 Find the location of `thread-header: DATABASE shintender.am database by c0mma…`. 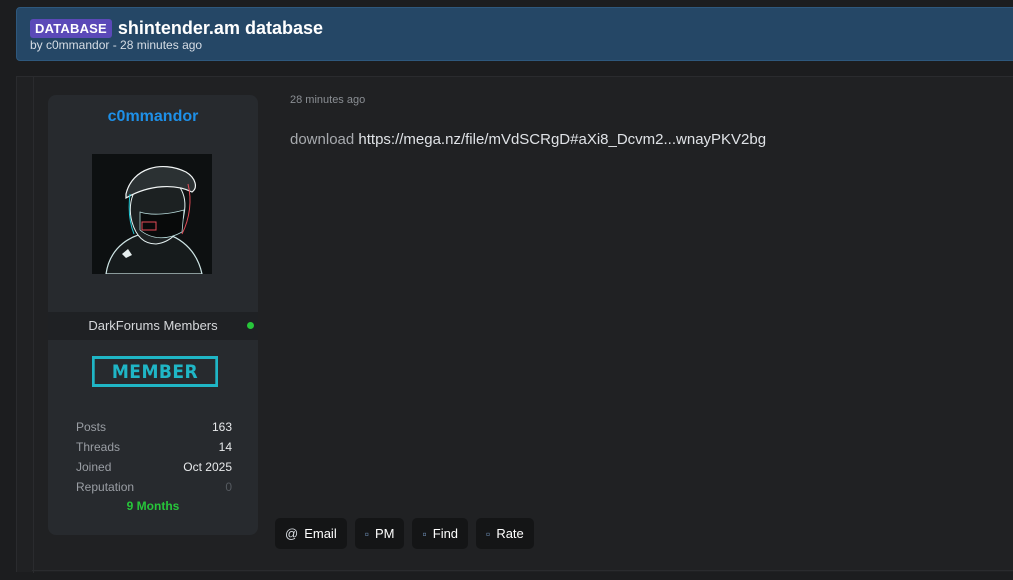

thread-header: DATABASE shintender.am database by c0mma… is located at coordinates (514, 34).